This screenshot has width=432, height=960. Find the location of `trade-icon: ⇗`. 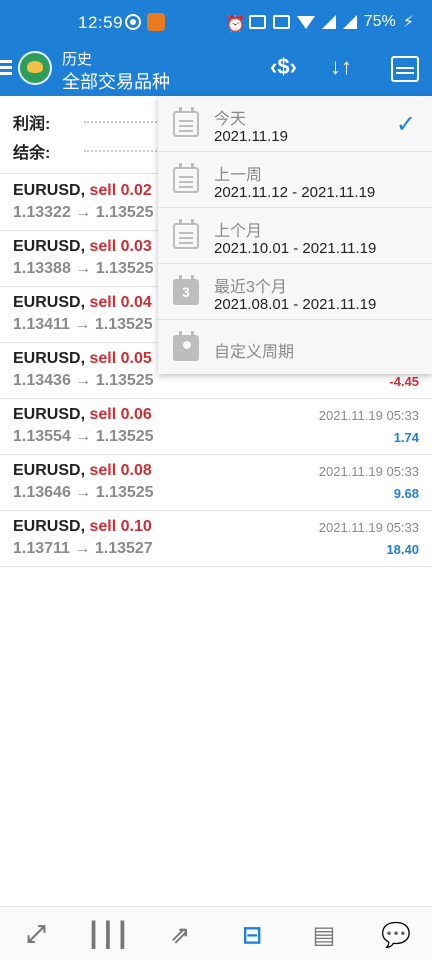

trade-icon: ⇗ is located at coordinates (180, 935).